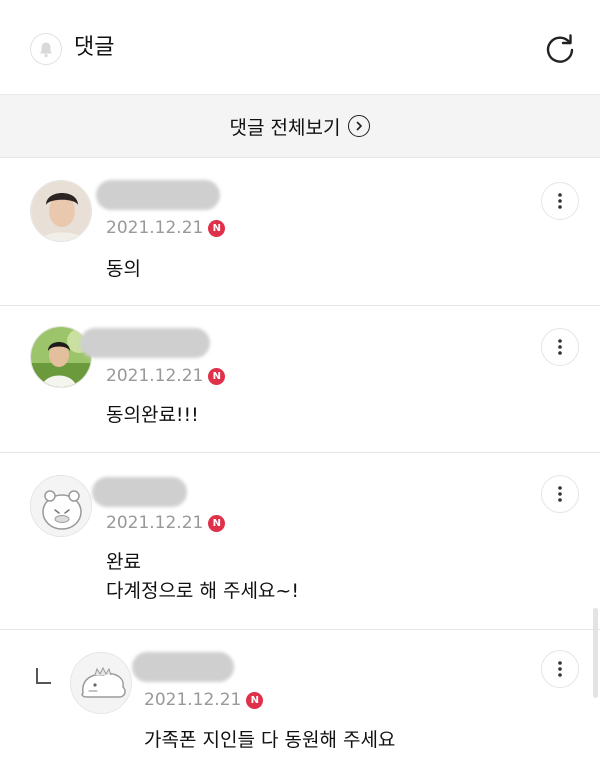  I want to click on chevron-right-circle-icon, so click(359, 126).